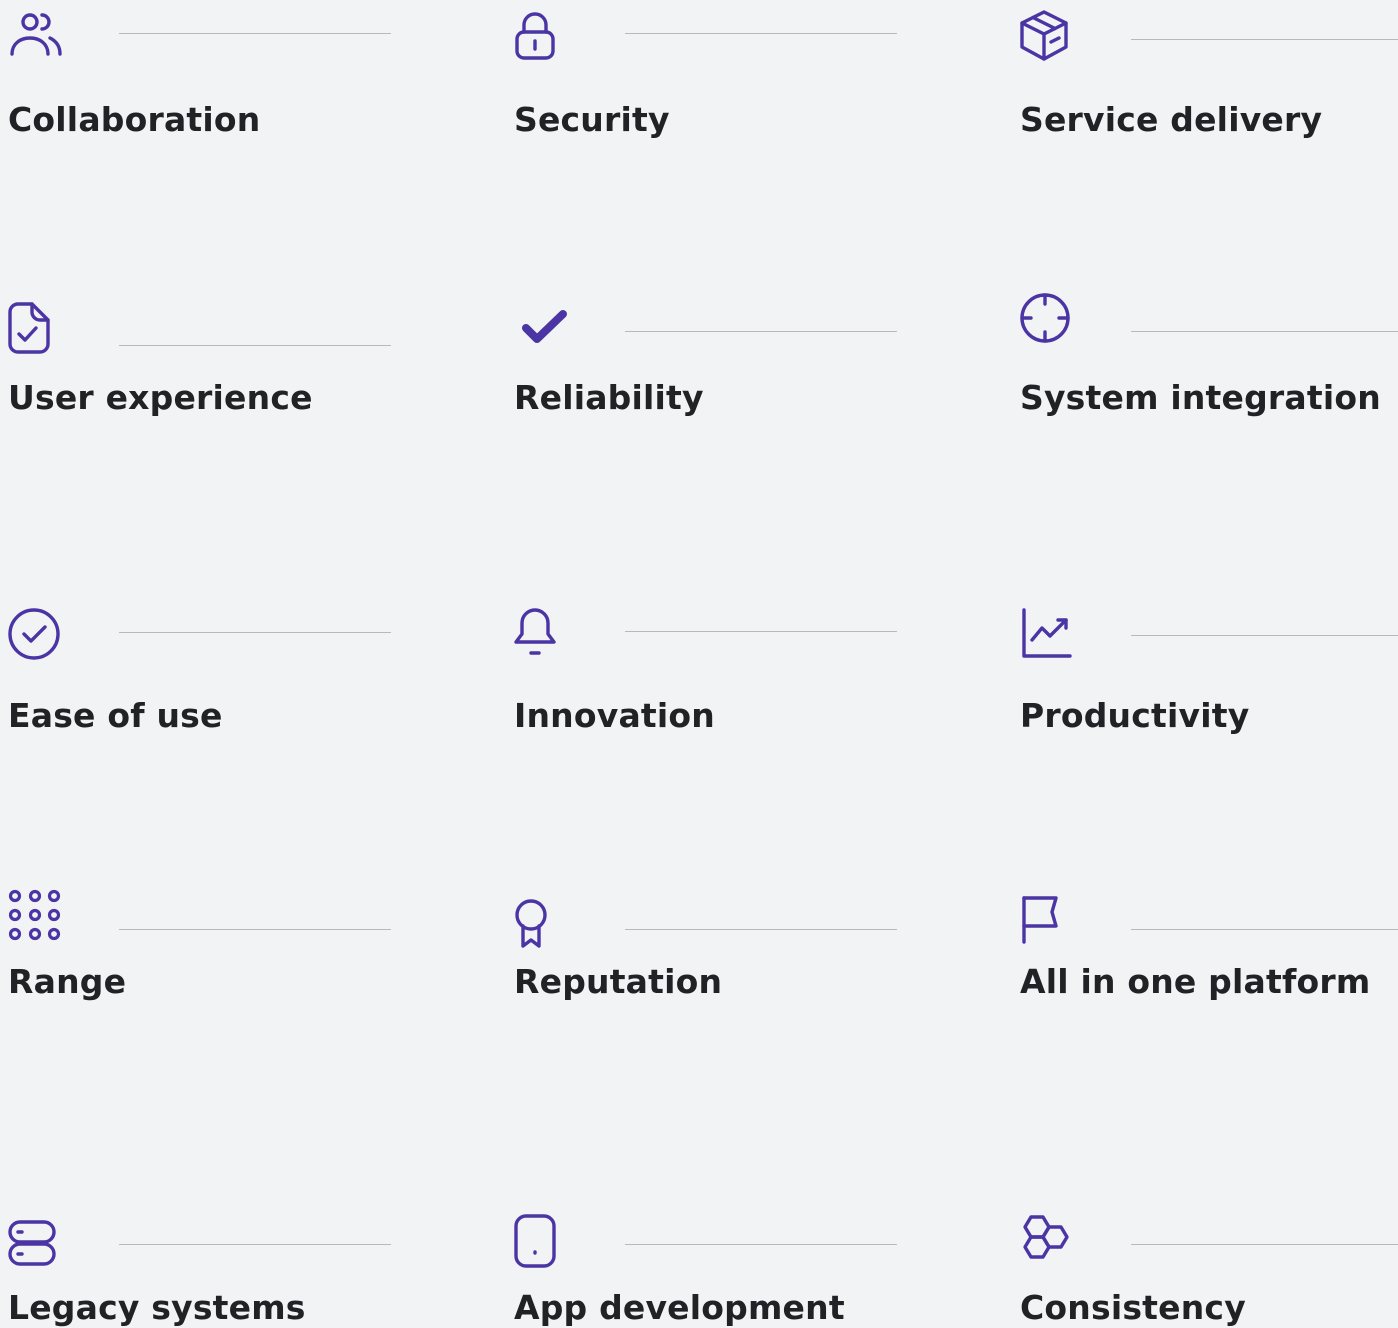 The height and width of the screenshot is (1328, 1398). I want to click on flag-icon, so click(1048, 920).